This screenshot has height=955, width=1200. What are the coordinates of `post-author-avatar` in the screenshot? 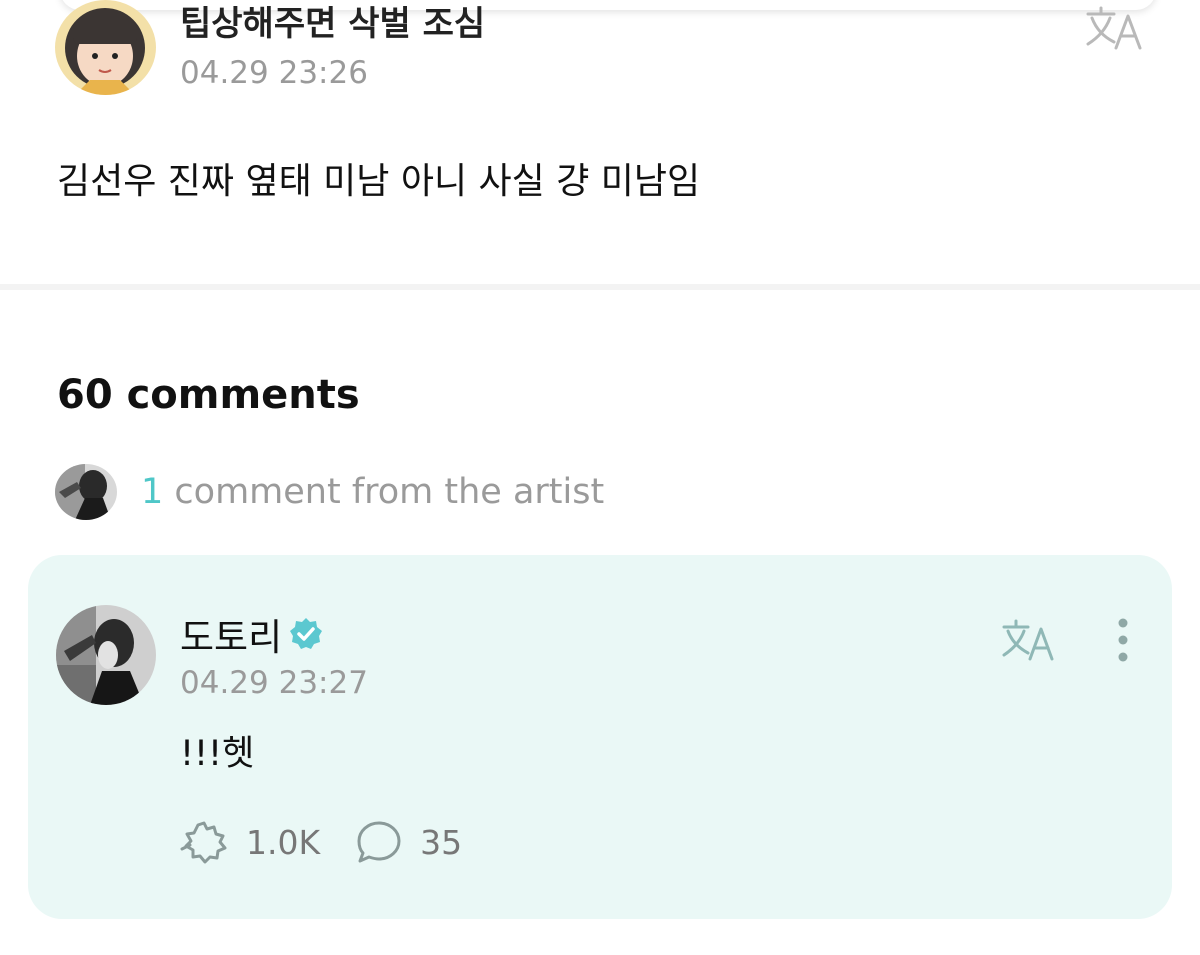 It's located at (105, 47).